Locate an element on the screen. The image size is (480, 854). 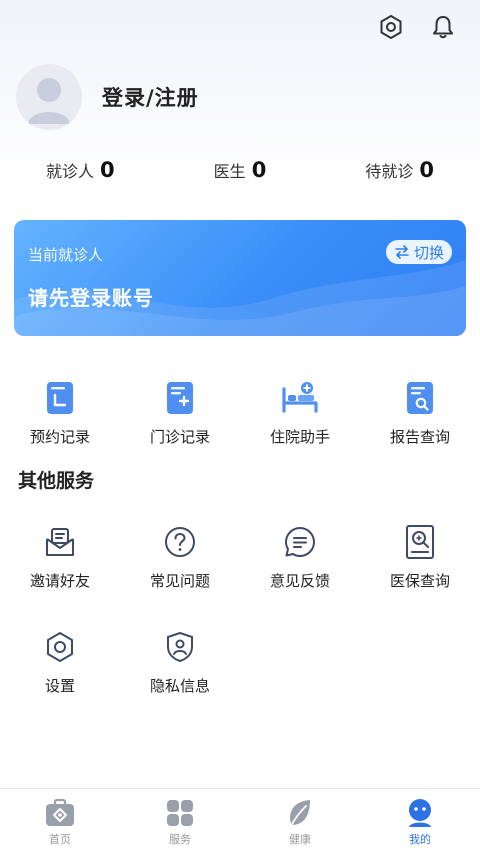
service-insurance-query: 医保查询 is located at coordinates (420, 556).